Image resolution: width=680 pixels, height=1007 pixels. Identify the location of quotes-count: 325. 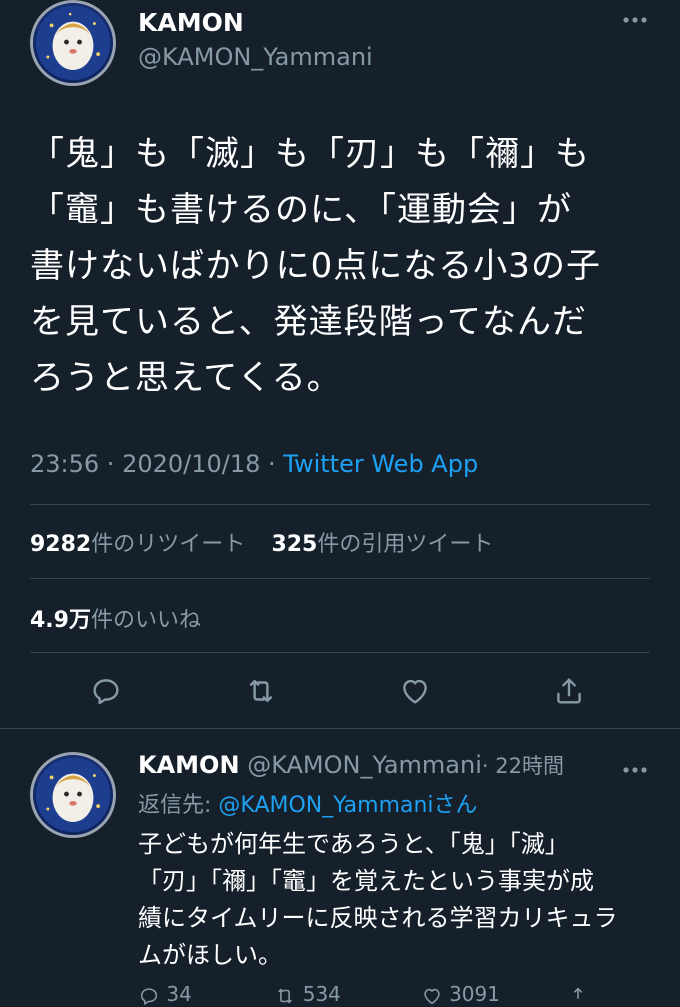
(294, 544).